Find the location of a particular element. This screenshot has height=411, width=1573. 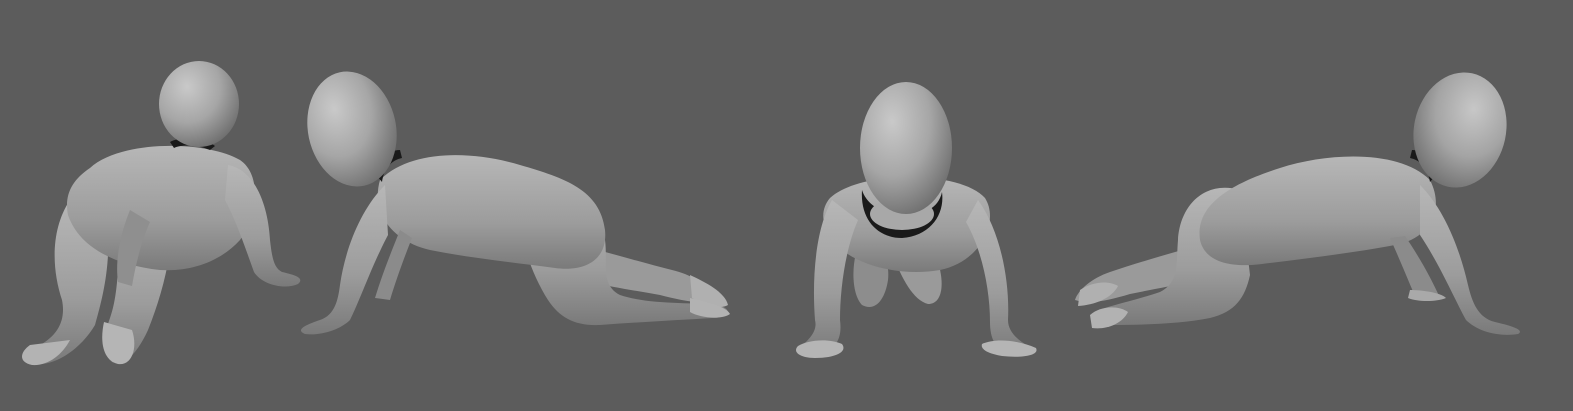

baby-figure-front-view is located at coordinates (916, 220).